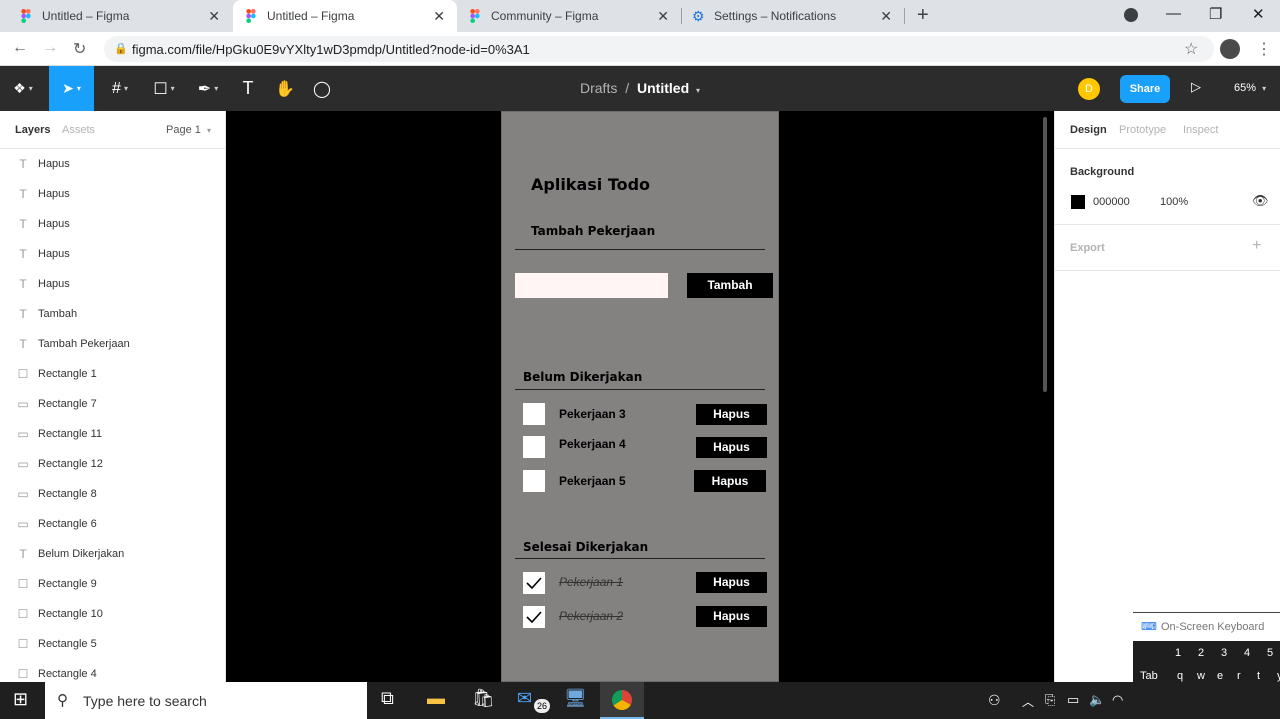 This screenshot has width=1280, height=719. Describe the element at coordinates (79, 49) in the screenshot. I see `reload-icon: ↻` at that location.